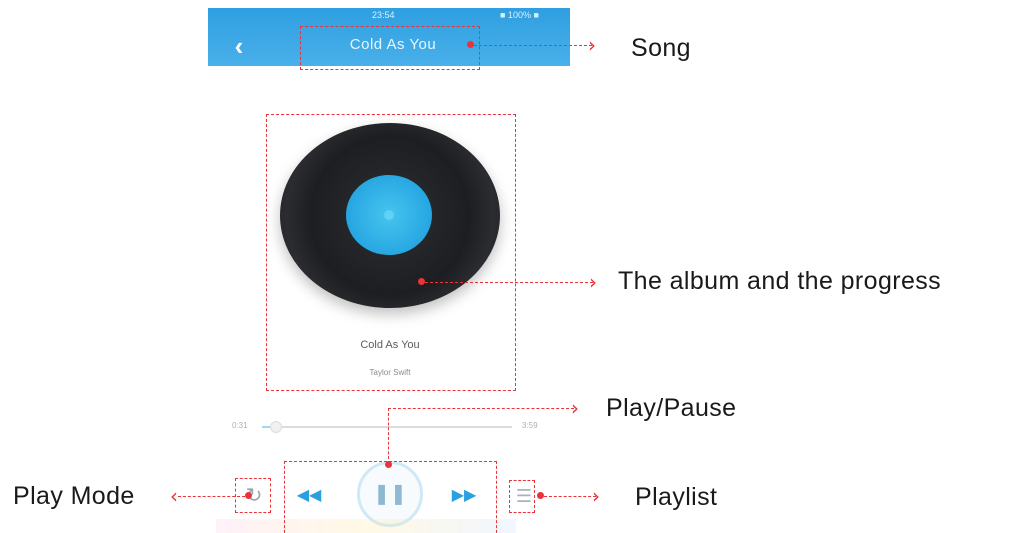 Image resolution: width=1022 pixels, height=533 pixels. Describe the element at coordinates (470, 44) in the screenshot. I see `song-callout-dot` at that location.